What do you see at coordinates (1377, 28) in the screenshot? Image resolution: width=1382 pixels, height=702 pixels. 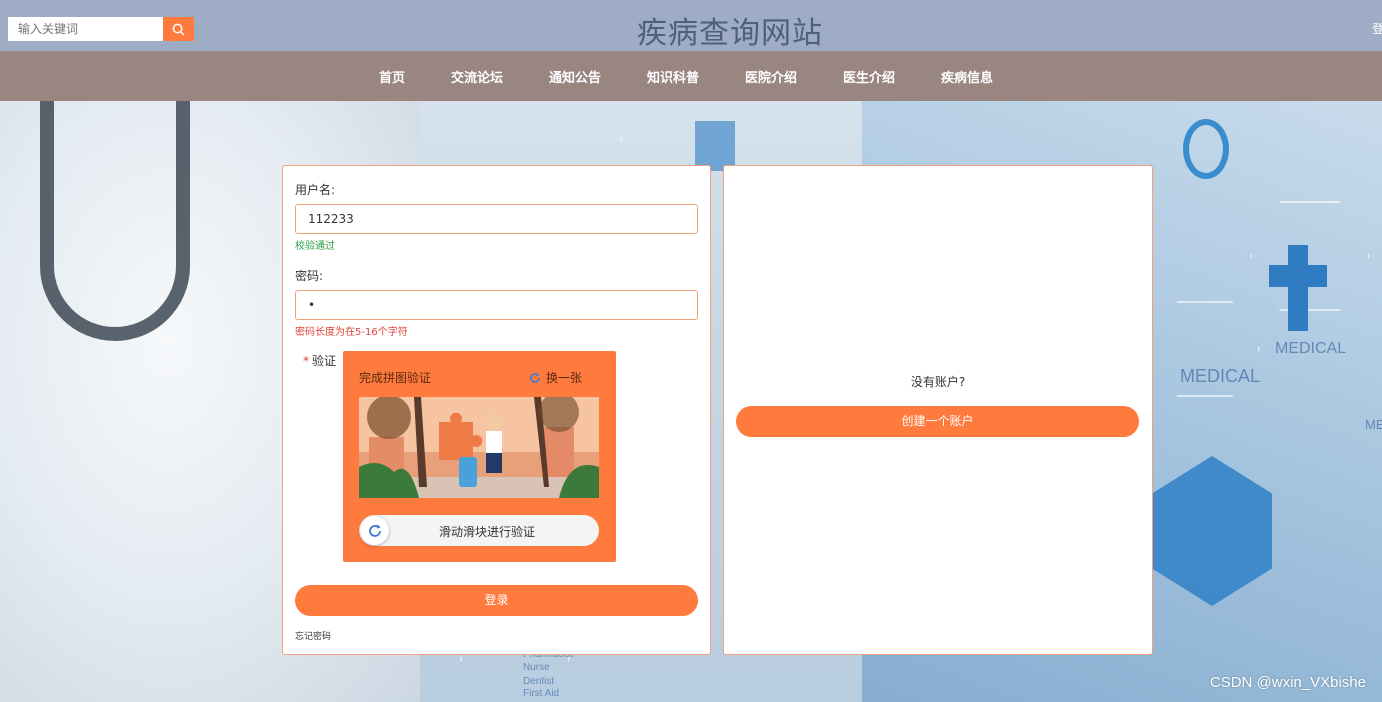 I see `login-link: 登` at bounding box center [1377, 28].